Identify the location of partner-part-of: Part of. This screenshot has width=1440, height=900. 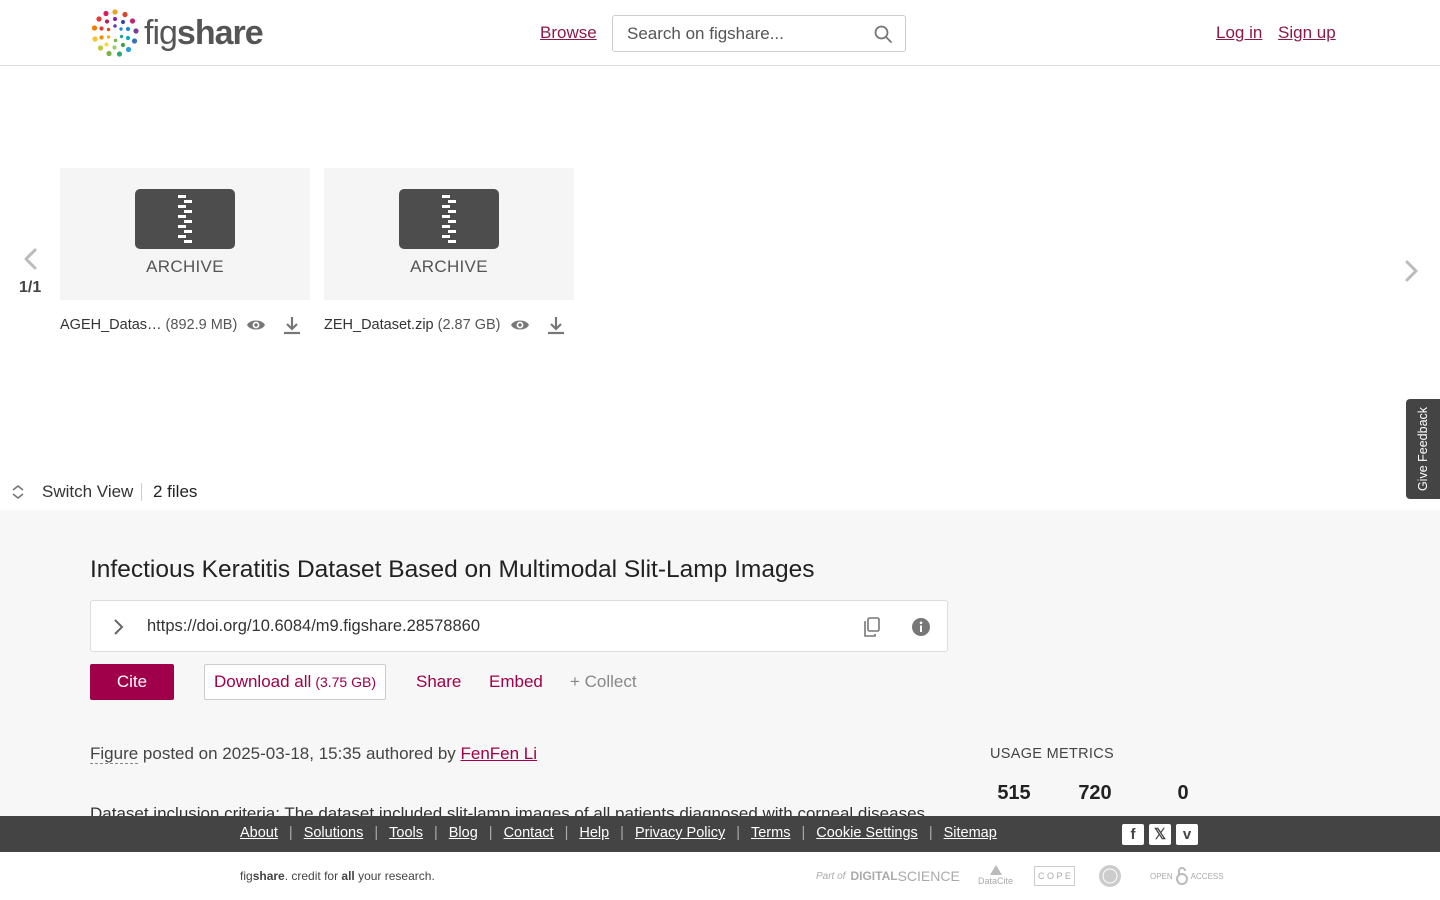
(831, 876).